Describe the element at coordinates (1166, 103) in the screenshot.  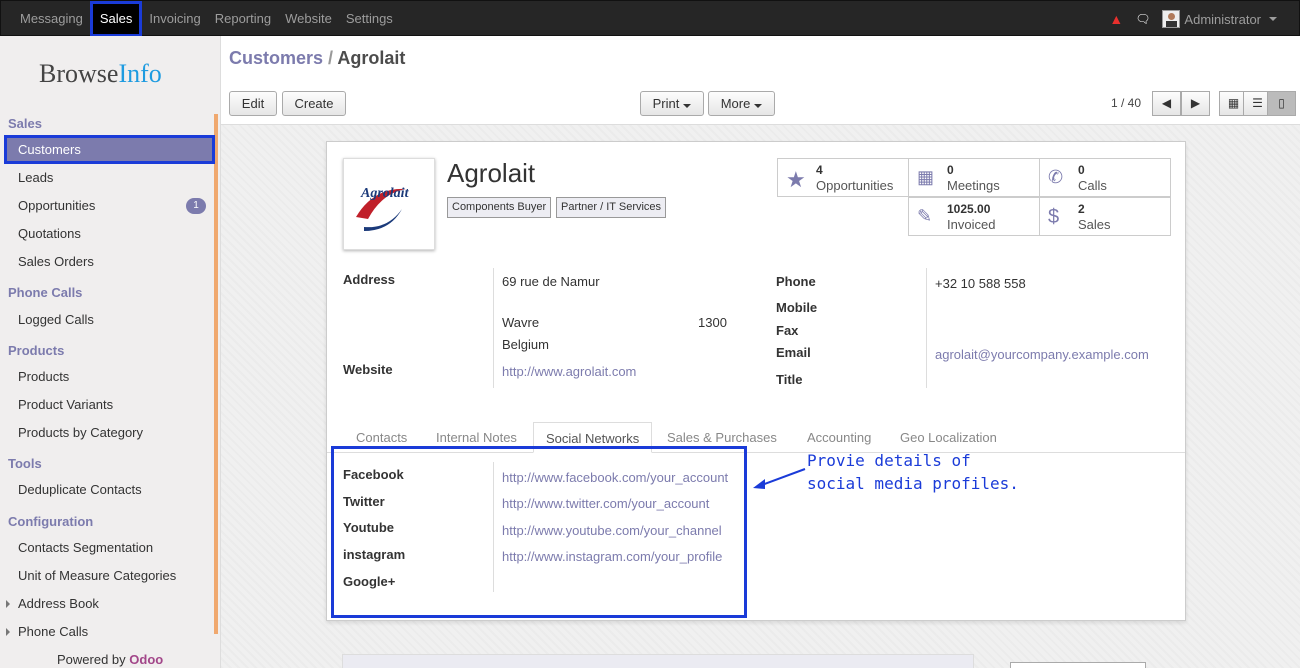
I see `previous-record-button: ◀` at that location.